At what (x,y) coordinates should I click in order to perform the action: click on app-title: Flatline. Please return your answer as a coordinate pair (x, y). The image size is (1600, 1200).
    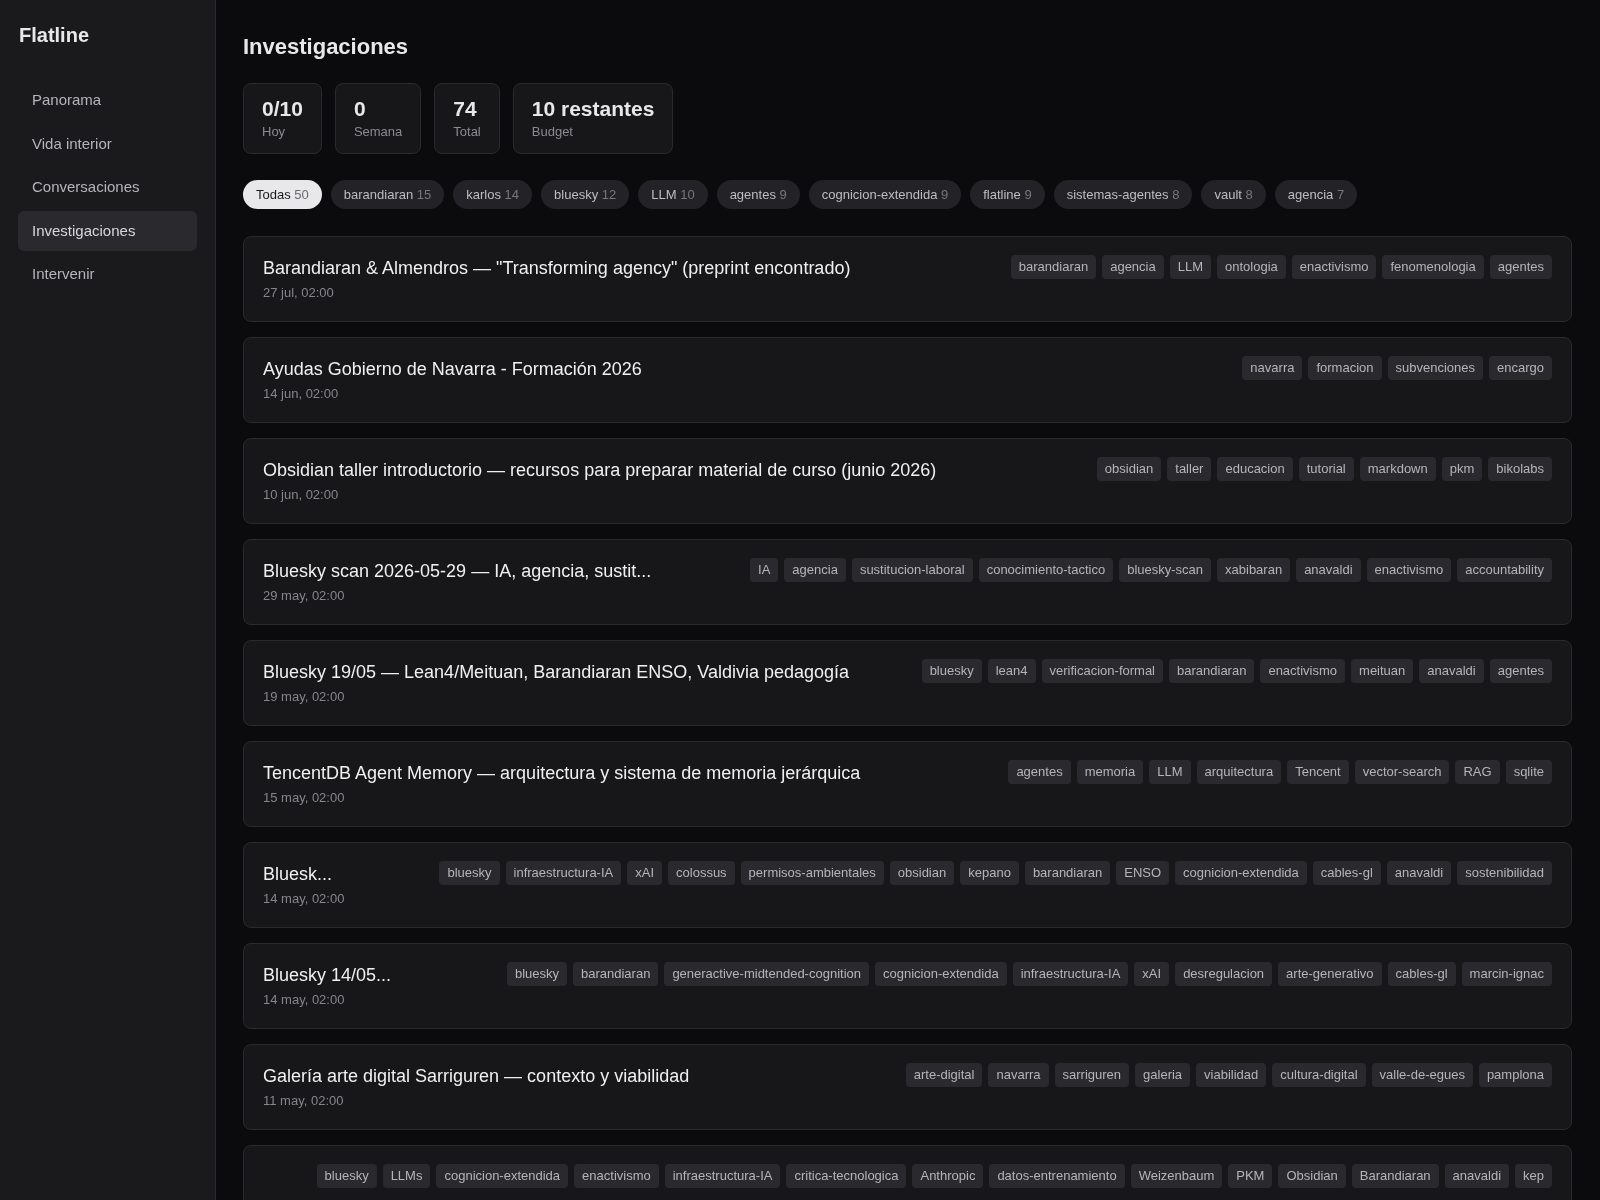
    Looking at the image, I should click on (54, 35).